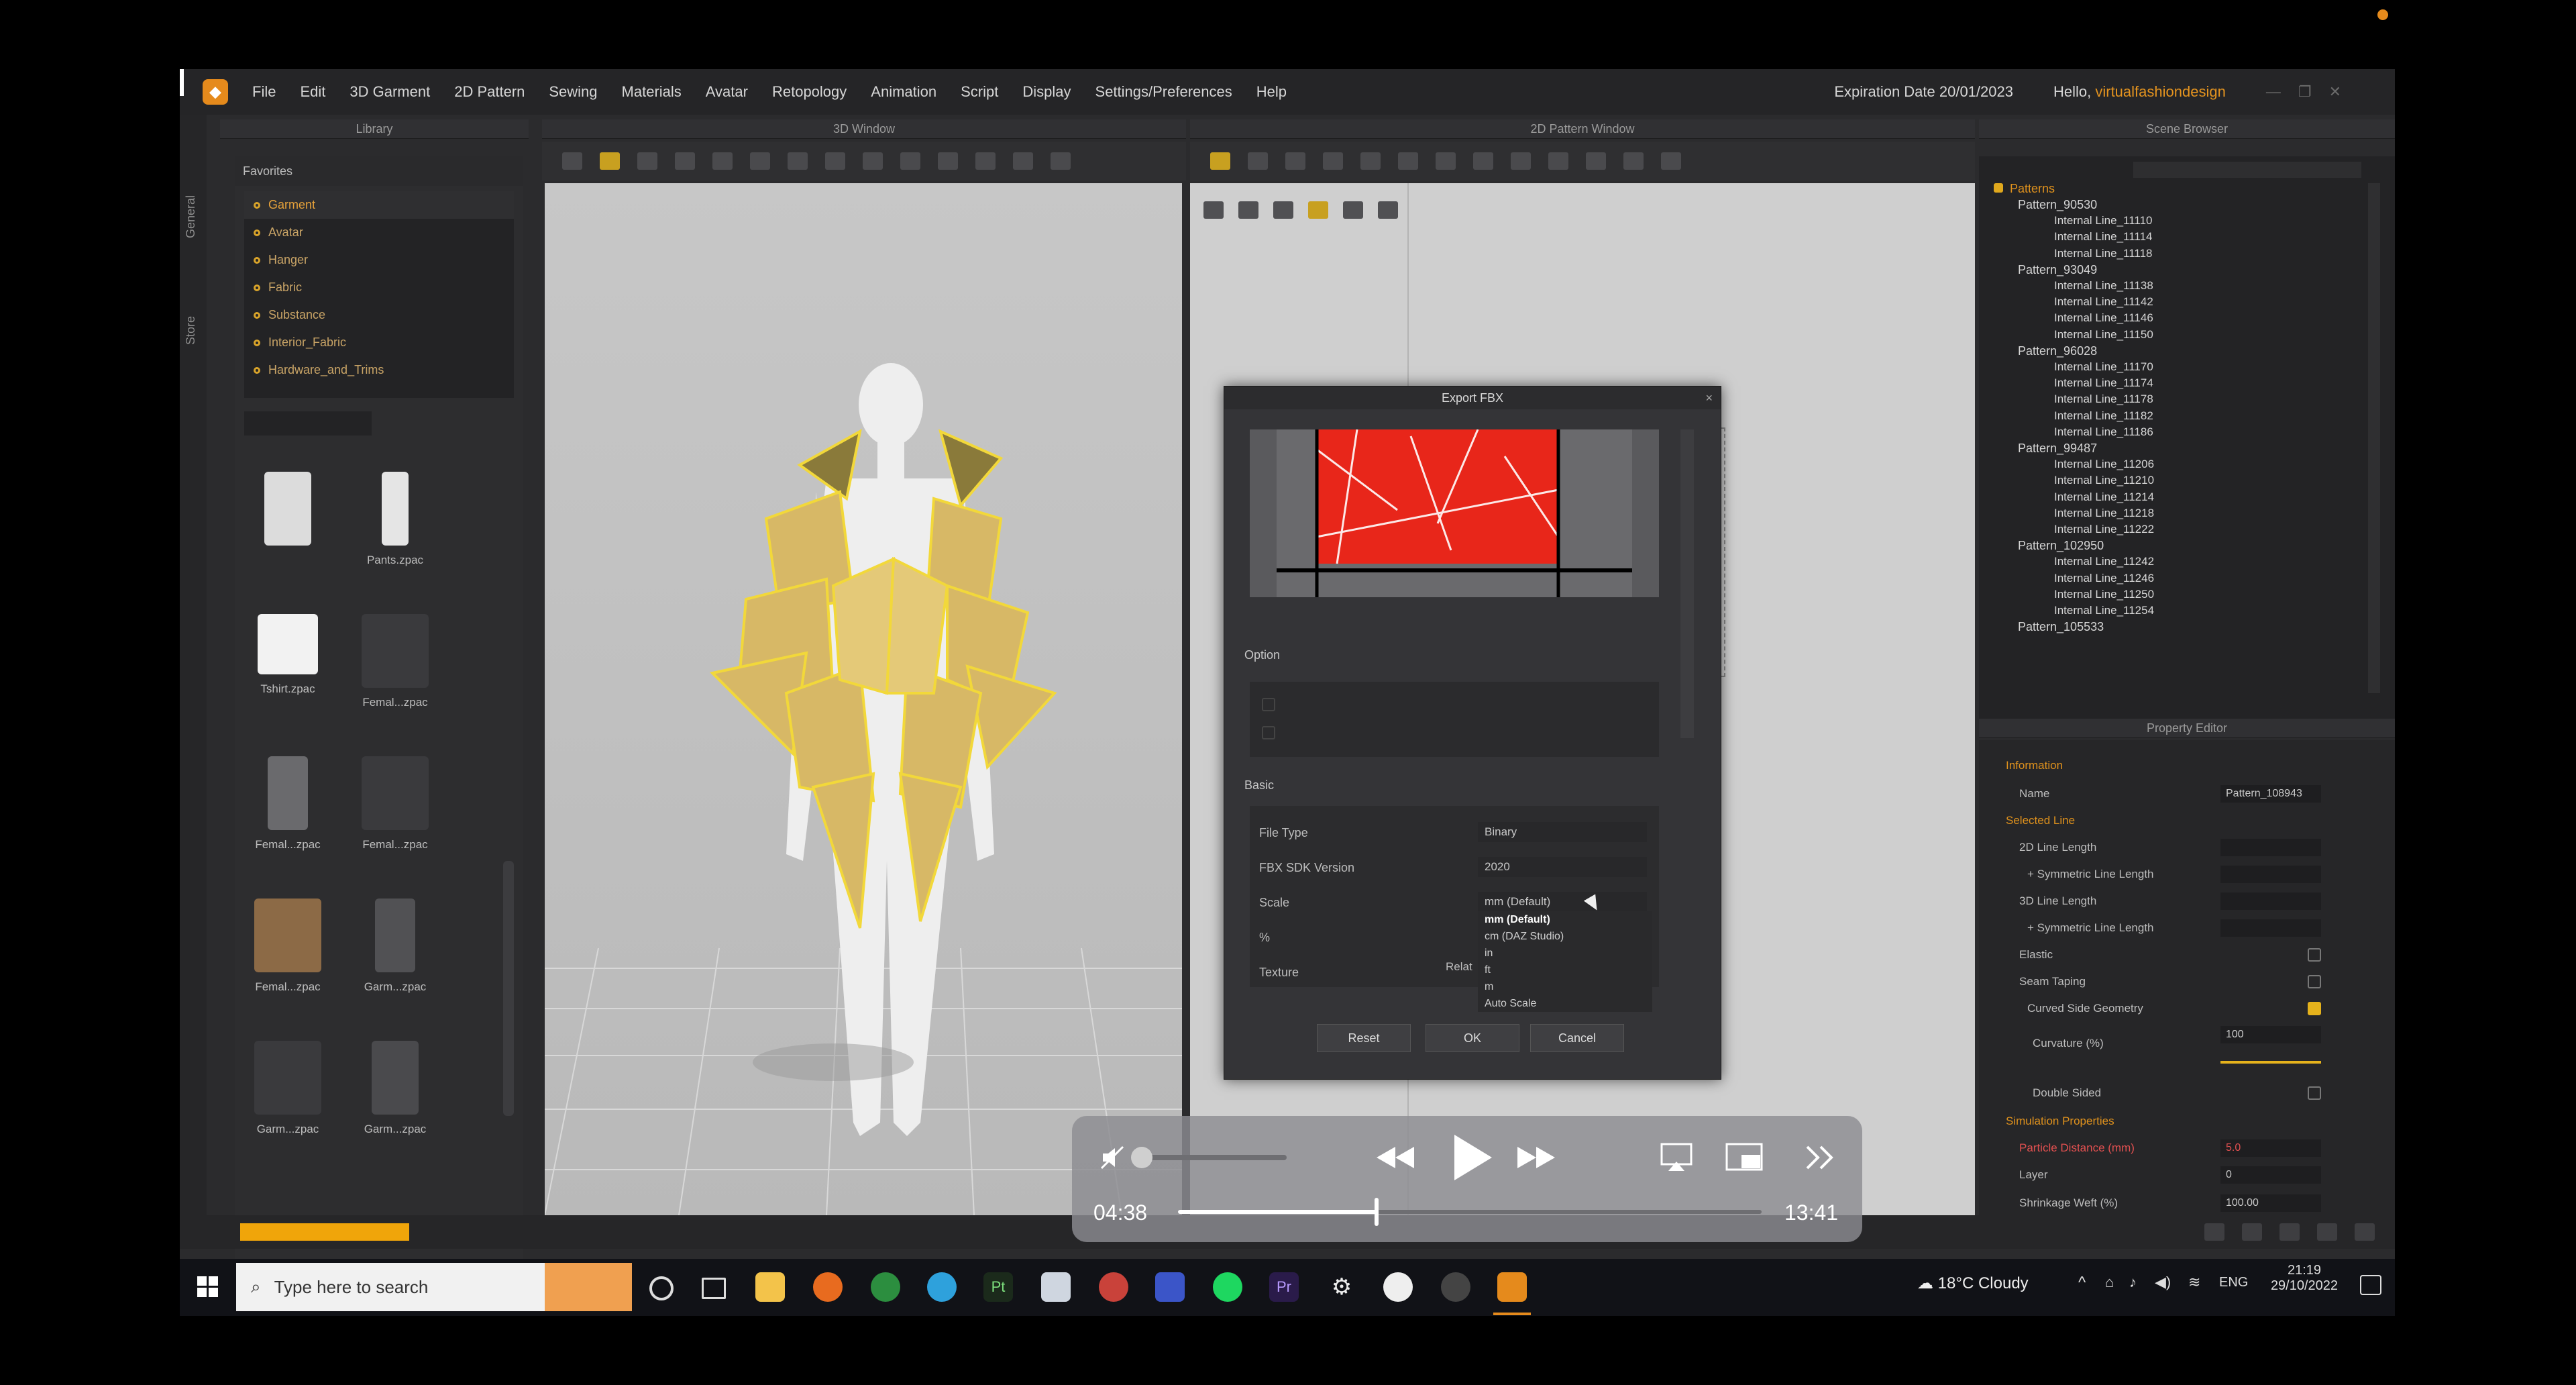  What do you see at coordinates (2104, 610) in the screenshot?
I see `tree-internal-line-item: Internal Line_11254` at bounding box center [2104, 610].